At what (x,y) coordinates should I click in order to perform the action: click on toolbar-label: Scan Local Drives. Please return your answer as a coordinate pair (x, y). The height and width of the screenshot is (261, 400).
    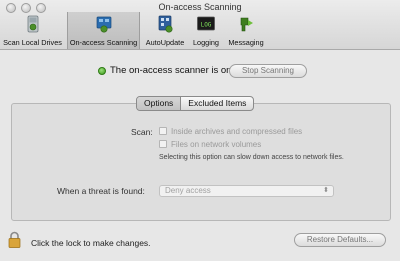
    Looking at the image, I should click on (32, 42).